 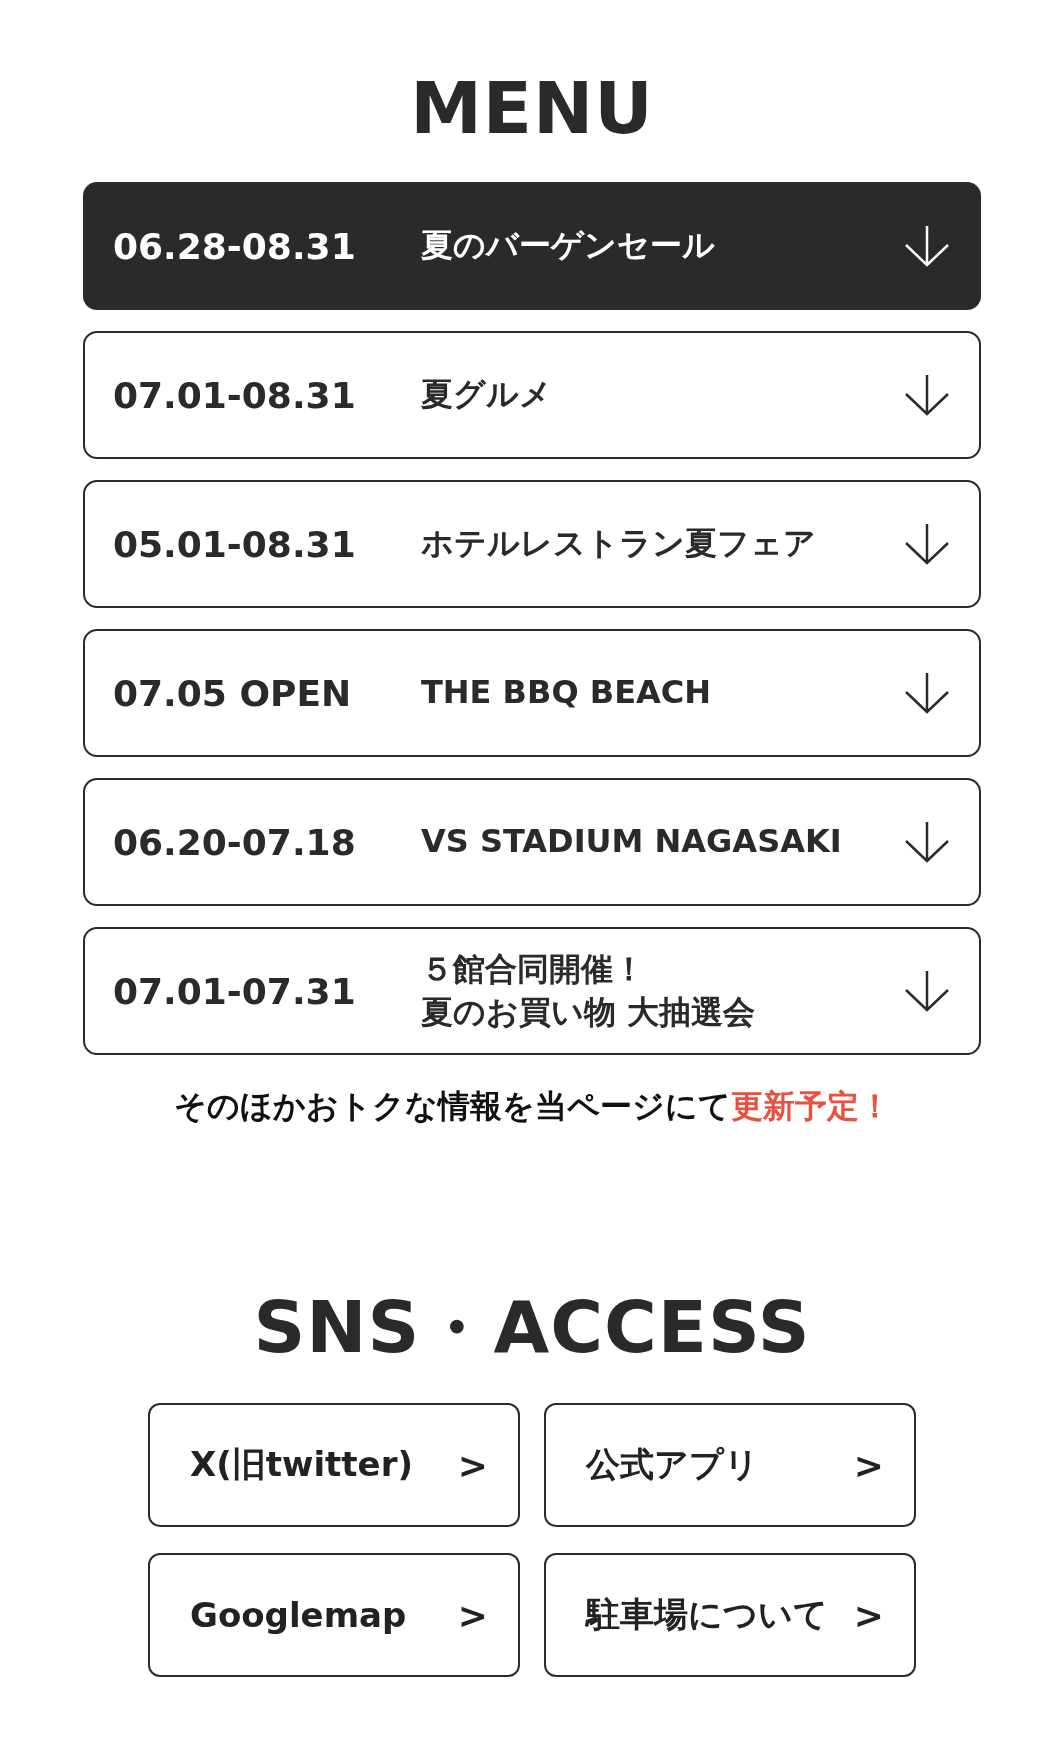 I want to click on link-button: 公式アプリ >, so click(x=730, y=1465).